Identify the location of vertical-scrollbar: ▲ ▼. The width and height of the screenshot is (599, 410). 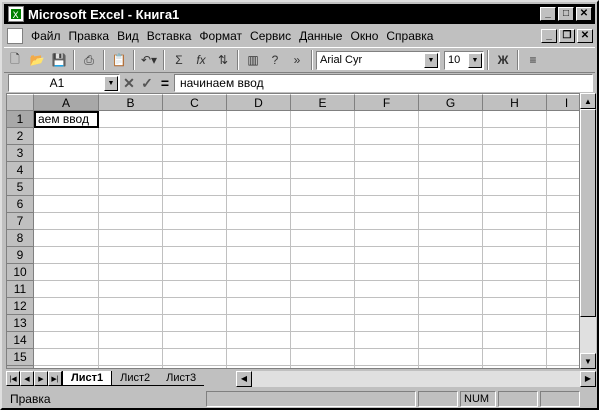
(588, 231).